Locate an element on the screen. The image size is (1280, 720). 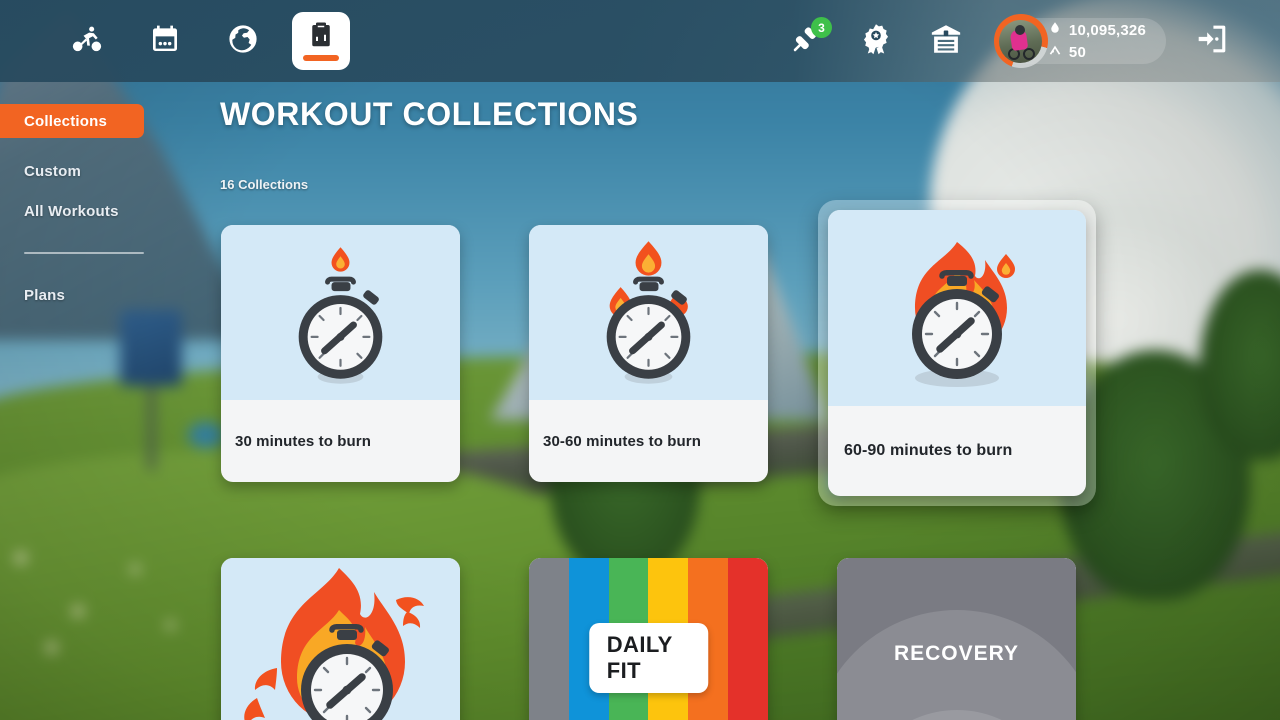
collection-card-slot: 30-60 minutes to burn is located at coordinates (648, 353).